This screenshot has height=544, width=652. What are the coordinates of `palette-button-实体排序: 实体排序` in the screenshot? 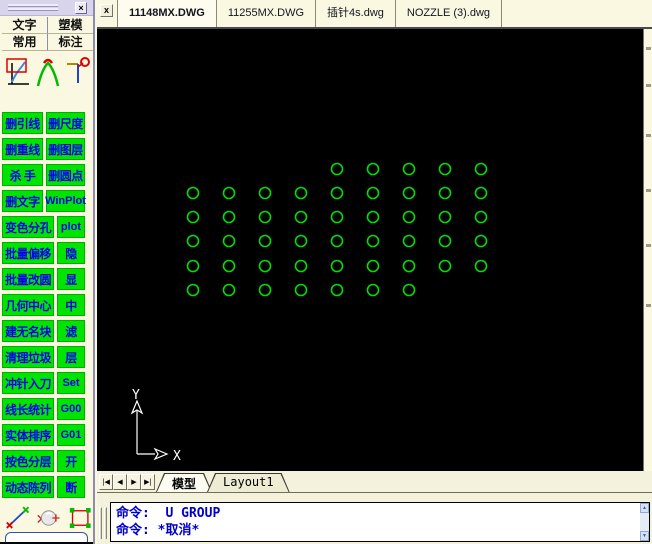 It's located at (28, 435).